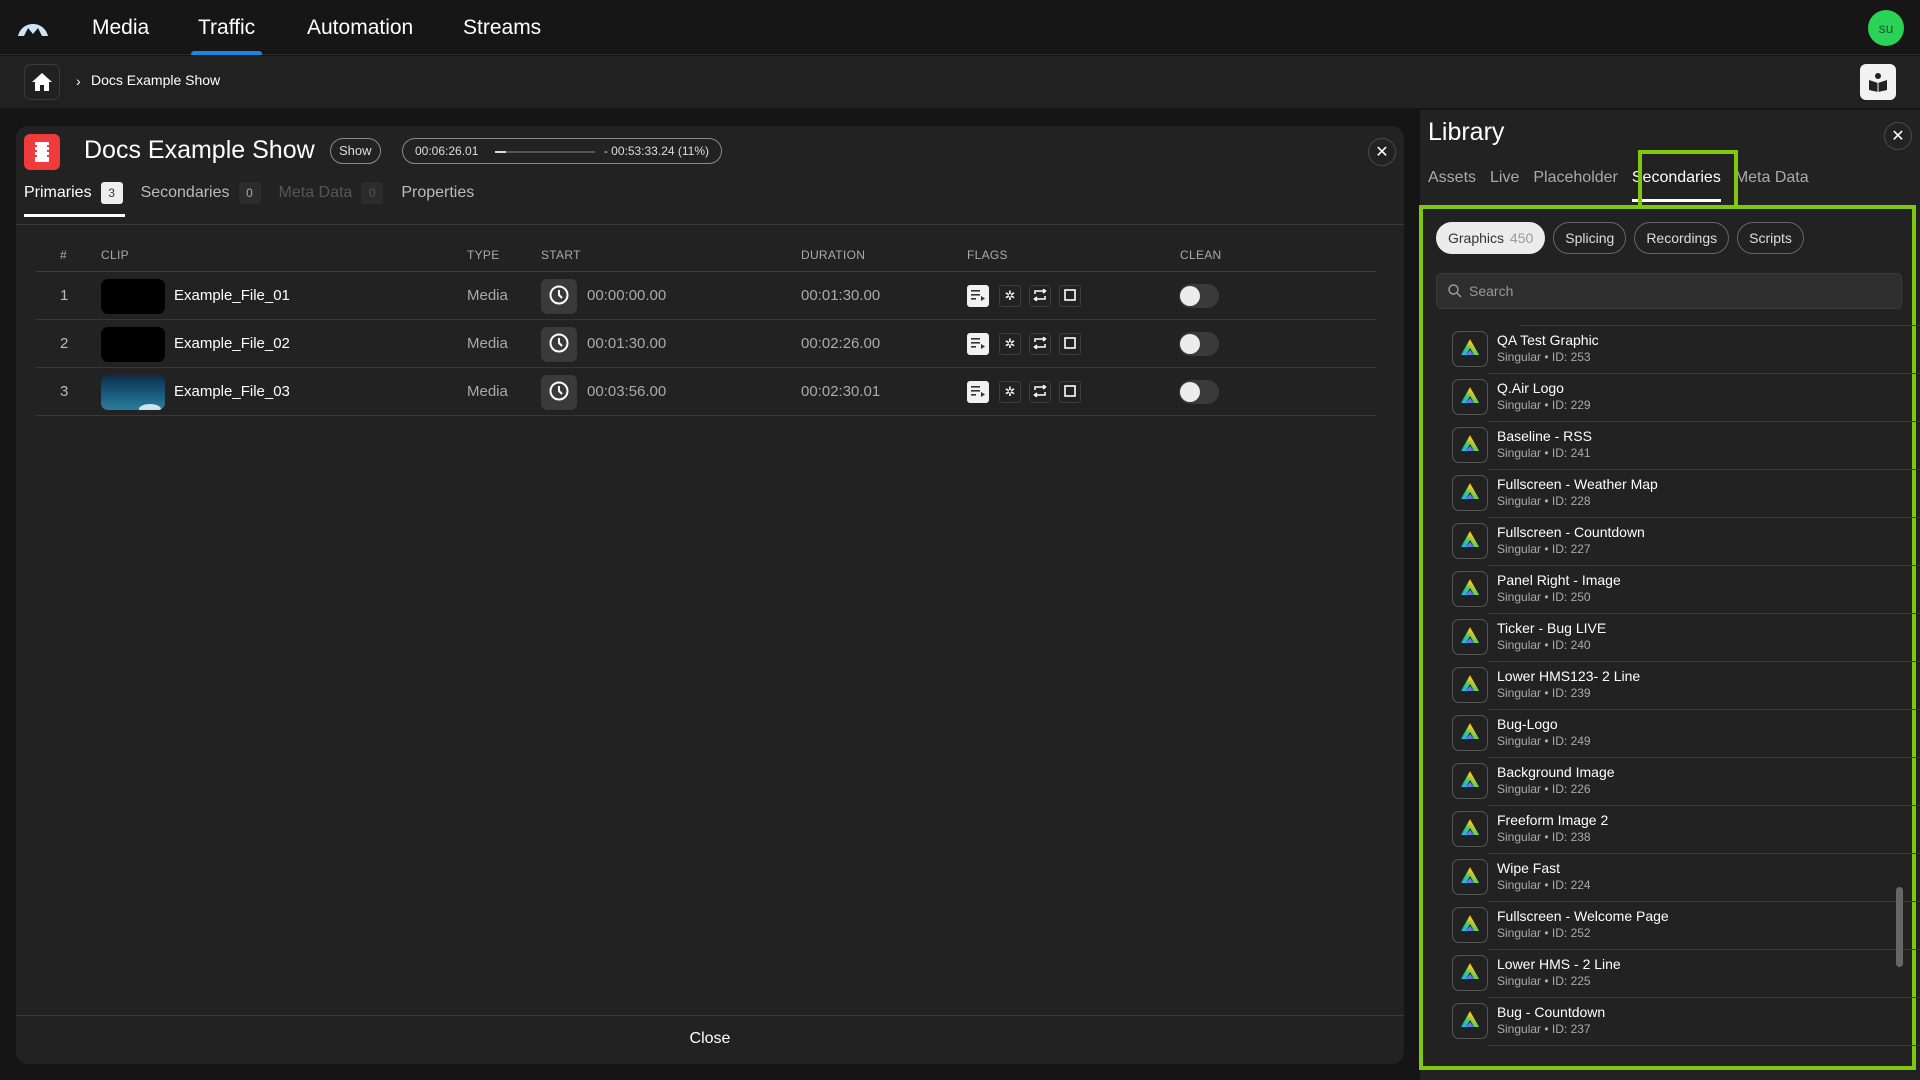 The height and width of the screenshot is (1080, 1920). What do you see at coordinates (155, 80) in the screenshot?
I see `breadcrumb-current: Docs Example Show` at bounding box center [155, 80].